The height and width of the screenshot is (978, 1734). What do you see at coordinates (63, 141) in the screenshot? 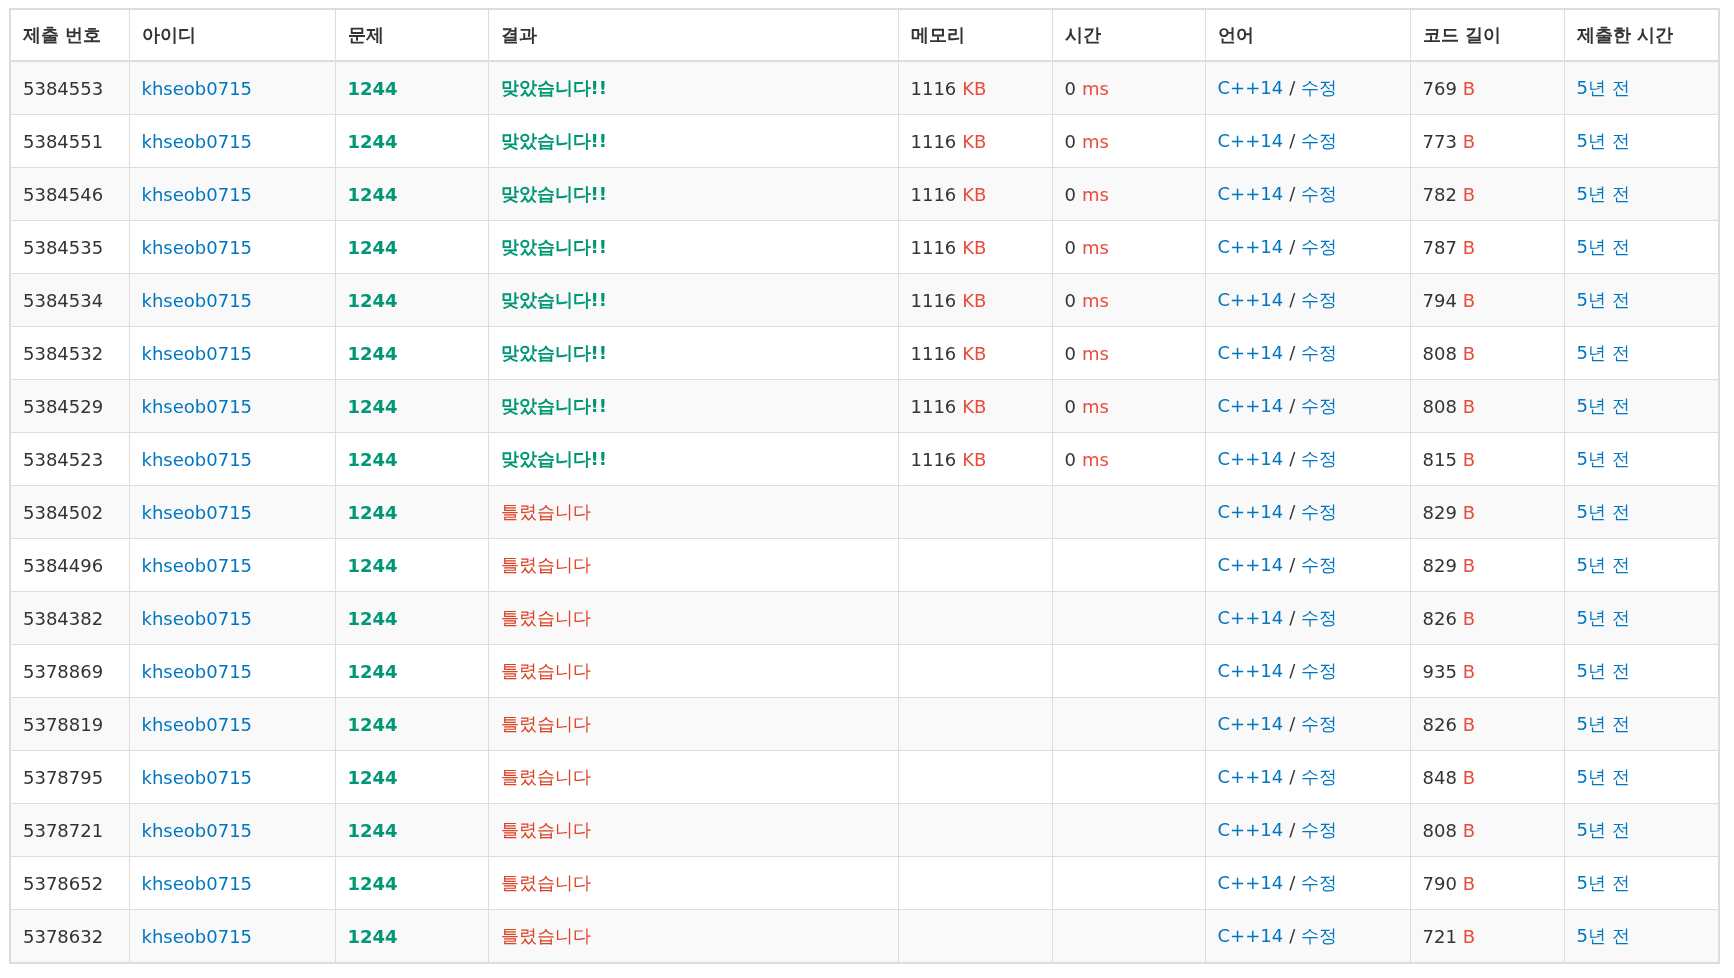
I see `submission-number: 5384551` at bounding box center [63, 141].